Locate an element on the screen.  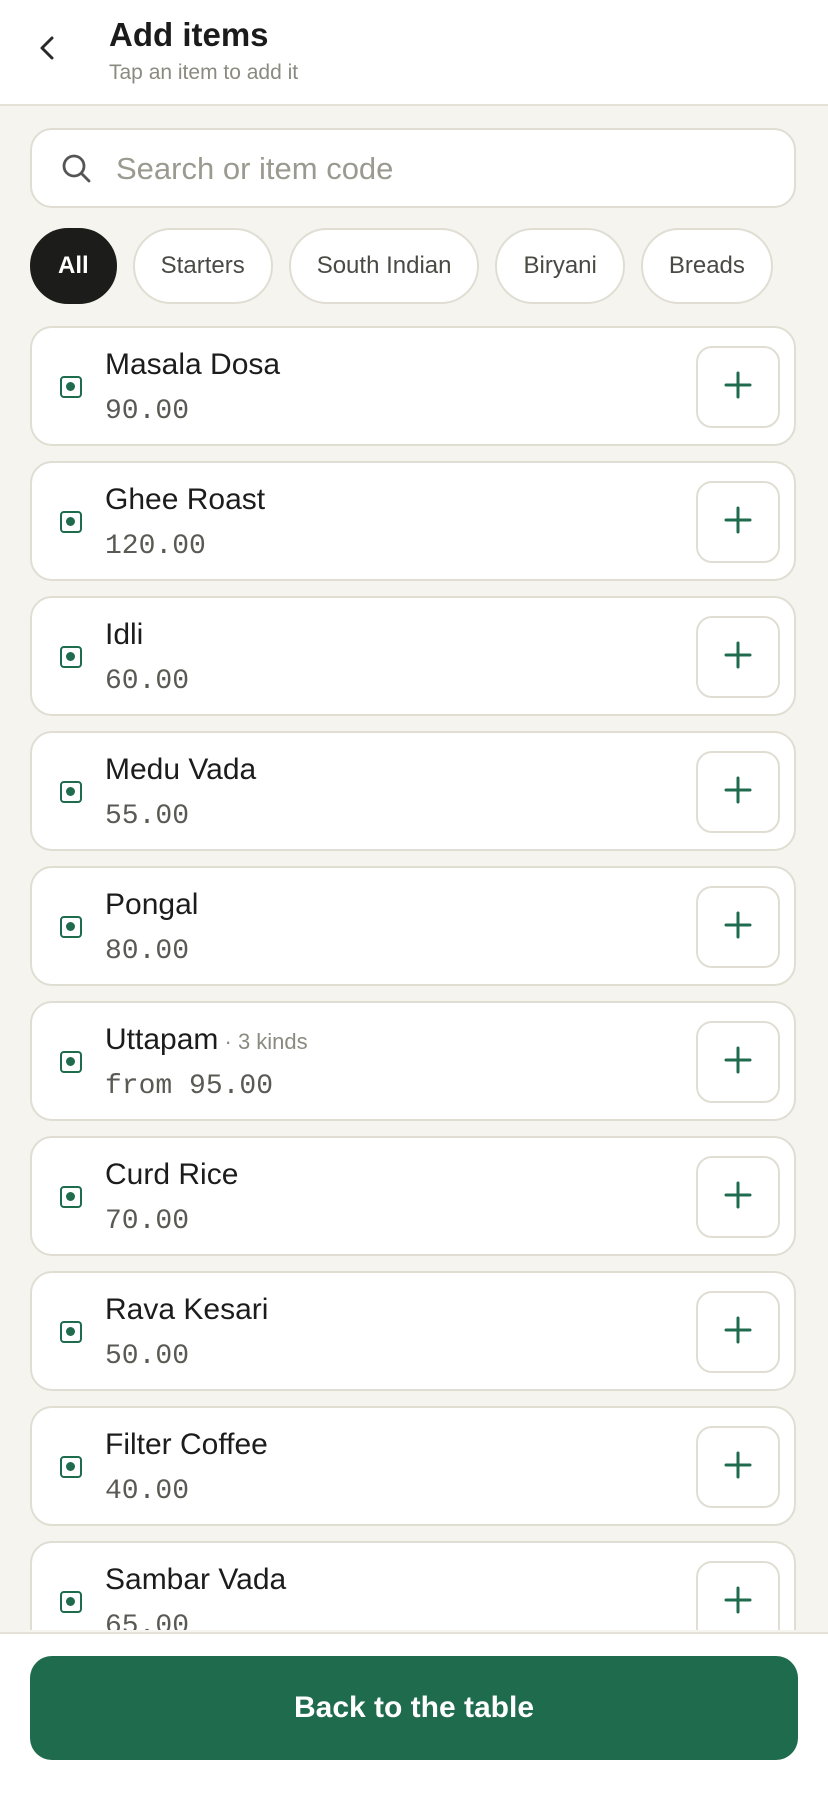
list-item: Ghee Roast 120.00 is located at coordinates (413, 521).